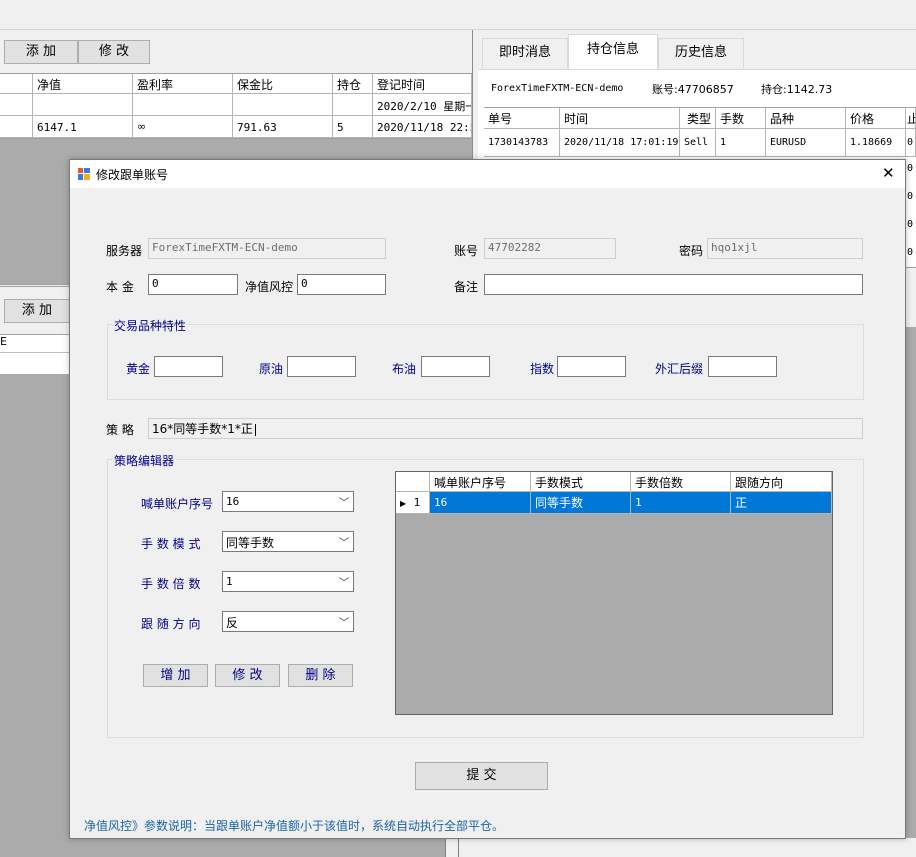 This screenshot has height=857, width=916. Describe the element at coordinates (257, 847) in the screenshot. I see `bg-bottom-gray` at that location.